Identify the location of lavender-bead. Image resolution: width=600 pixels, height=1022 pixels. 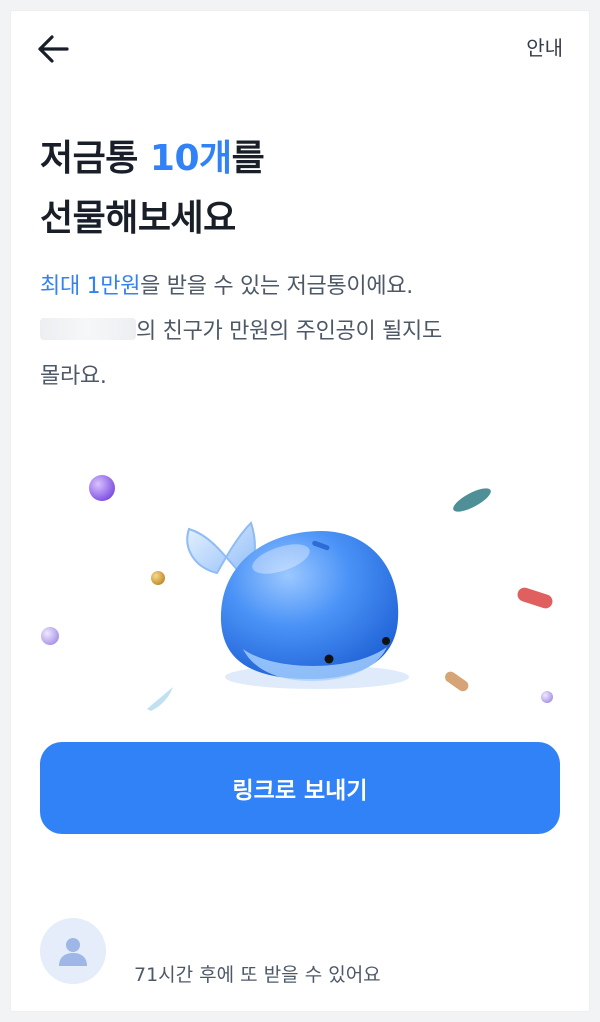
(547, 697).